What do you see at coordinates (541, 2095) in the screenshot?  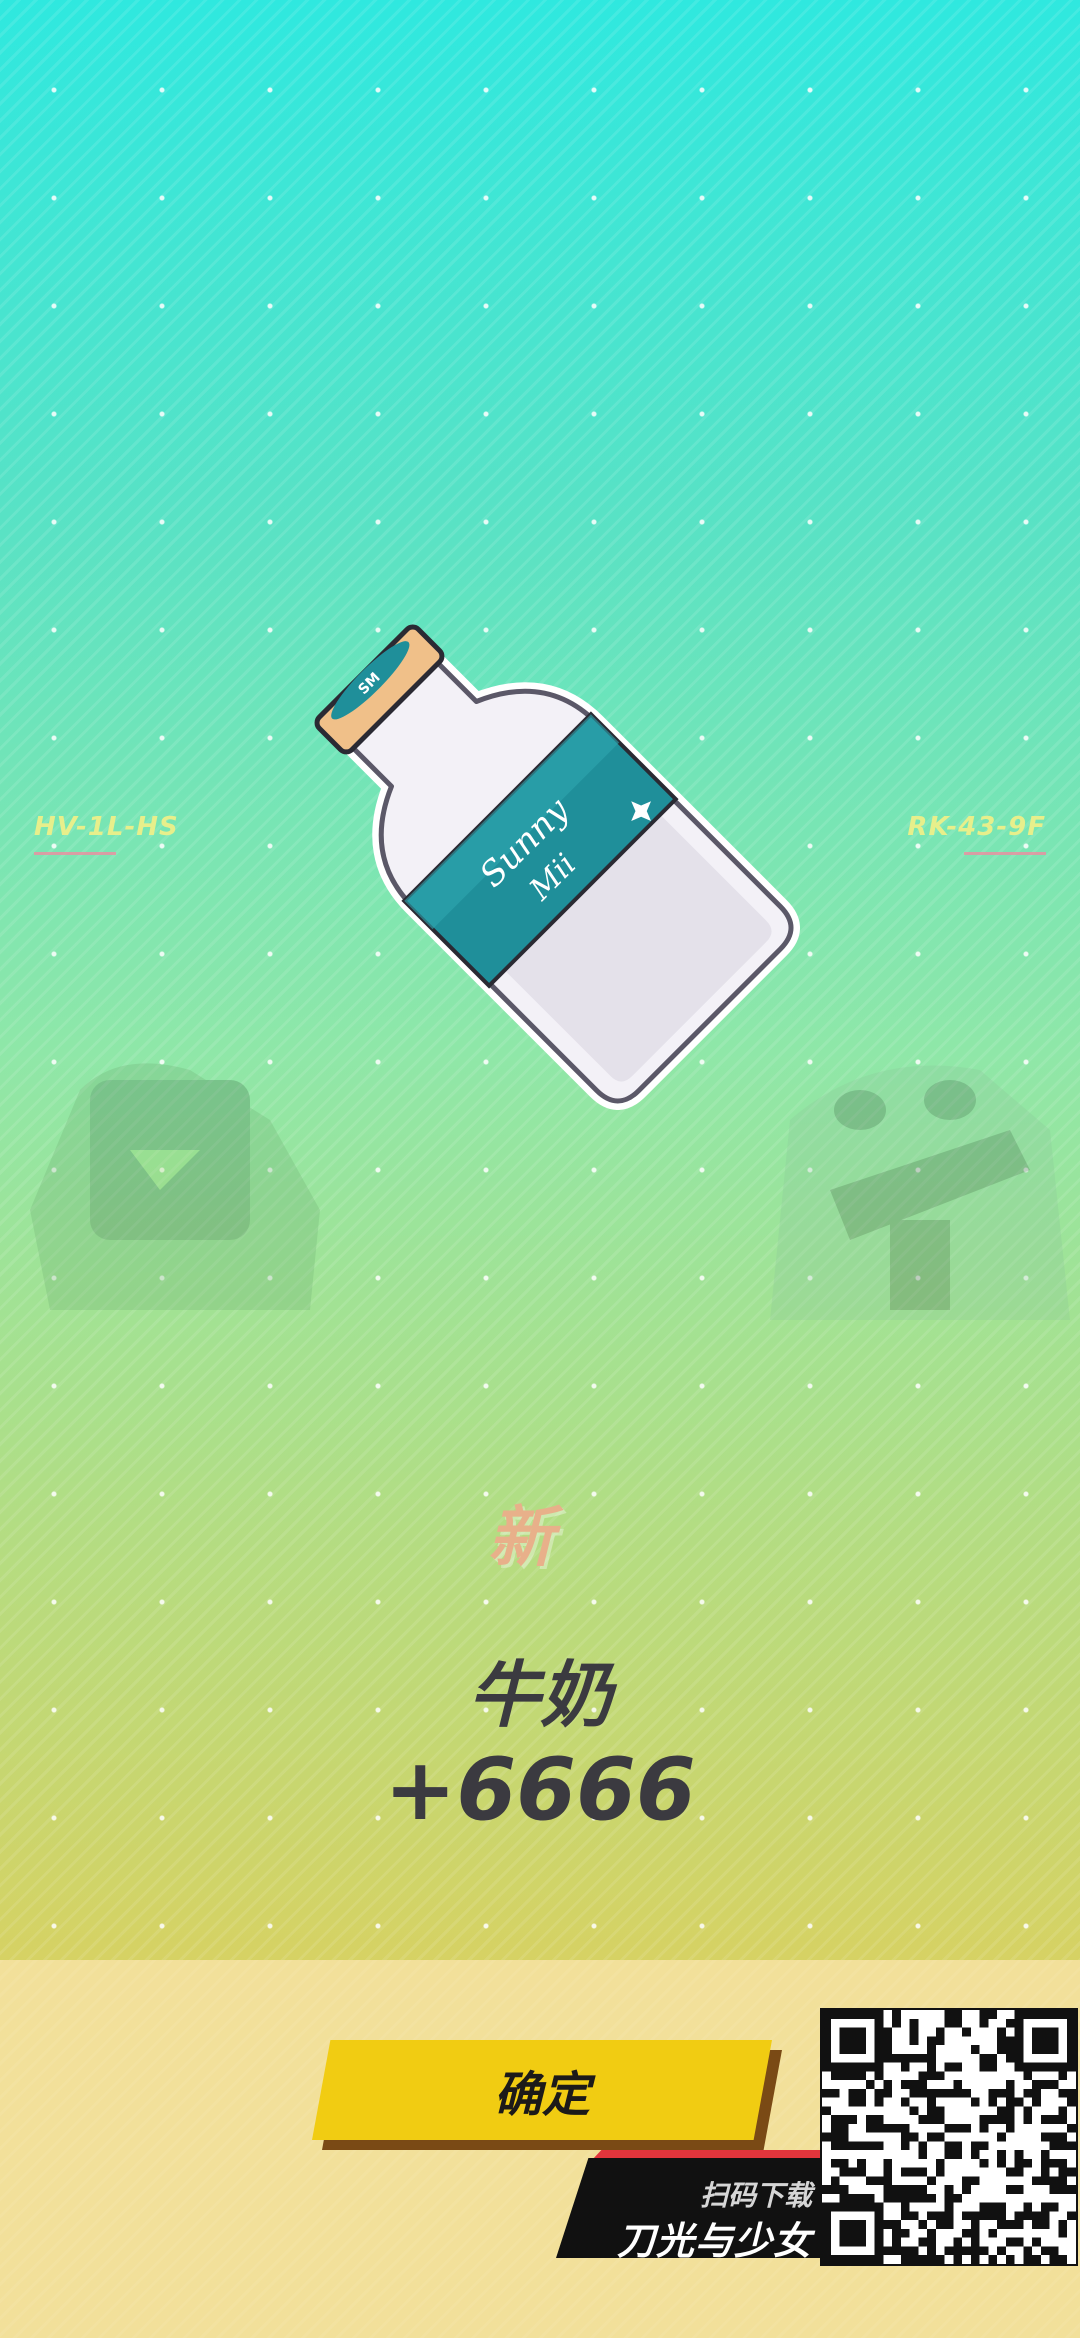 I see `confirm-button-label: 确定` at bounding box center [541, 2095].